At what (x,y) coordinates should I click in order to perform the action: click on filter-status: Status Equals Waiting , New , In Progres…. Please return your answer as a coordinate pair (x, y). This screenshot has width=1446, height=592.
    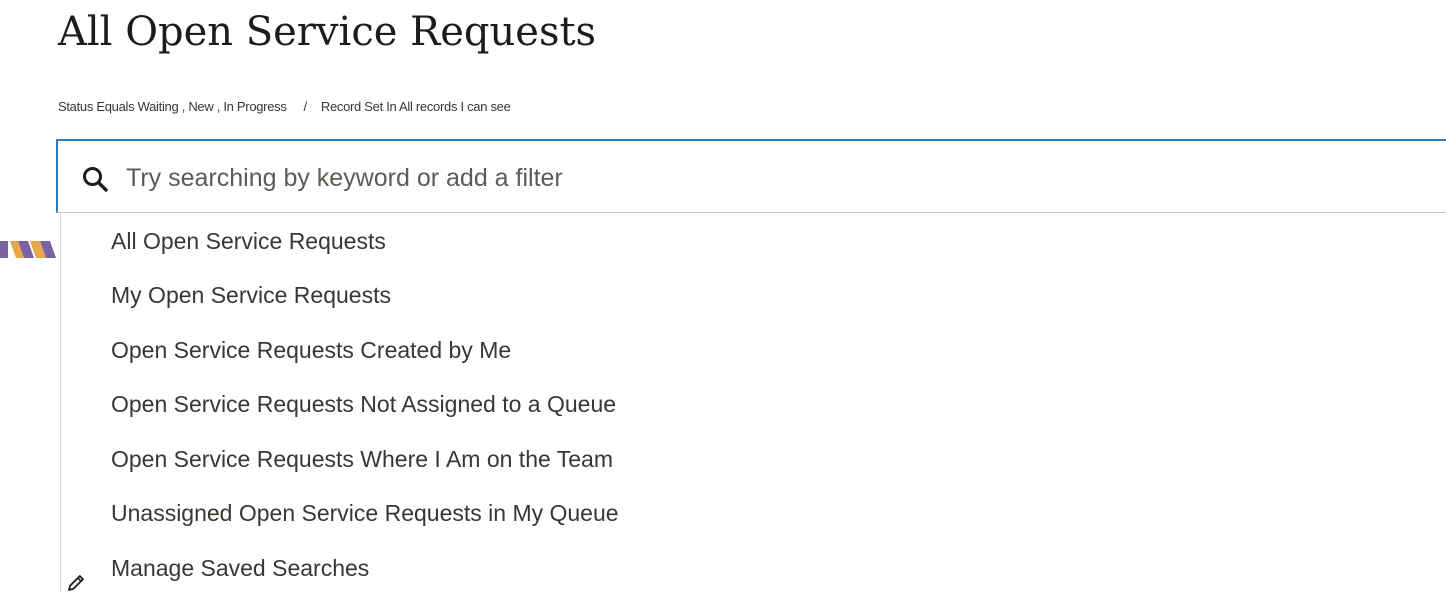
    Looking at the image, I should click on (172, 106).